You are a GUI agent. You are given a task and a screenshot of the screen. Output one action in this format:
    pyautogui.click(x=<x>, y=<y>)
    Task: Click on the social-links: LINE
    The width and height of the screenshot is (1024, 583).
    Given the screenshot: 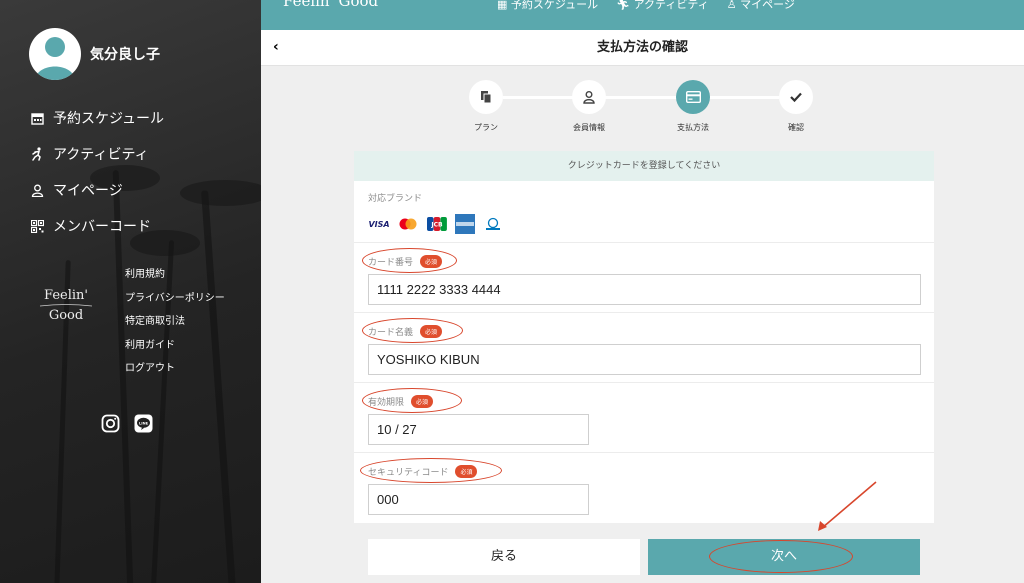 What is the action you would take?
    pyautogui.click(x=127, y=423)
    